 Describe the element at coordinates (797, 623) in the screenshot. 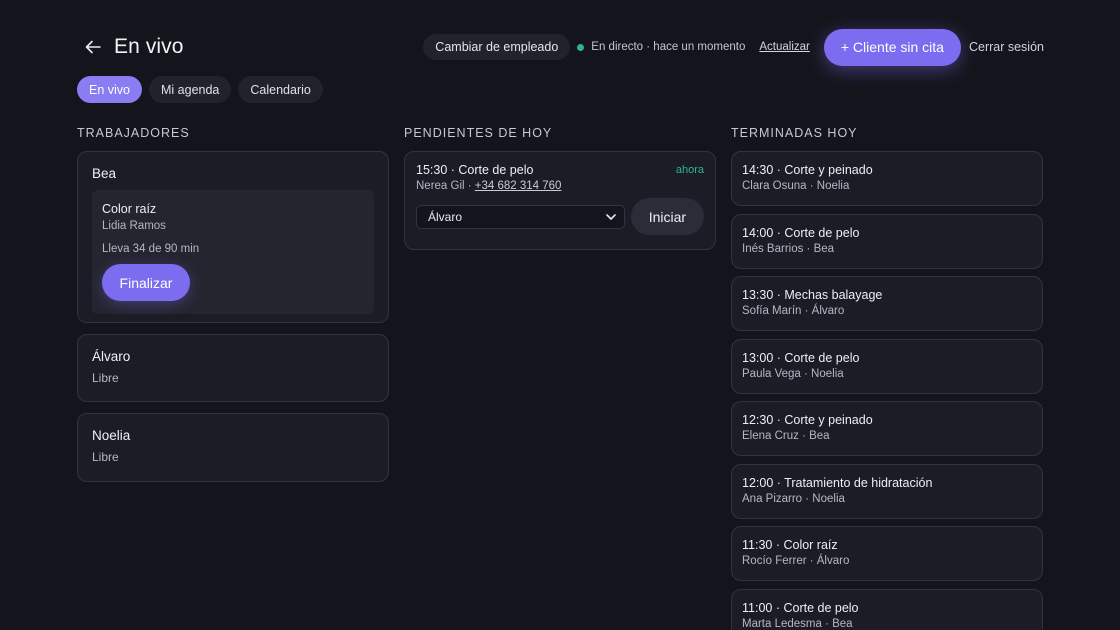

I see `done-item-sub: Marta Ledesma · Bea` at that location.